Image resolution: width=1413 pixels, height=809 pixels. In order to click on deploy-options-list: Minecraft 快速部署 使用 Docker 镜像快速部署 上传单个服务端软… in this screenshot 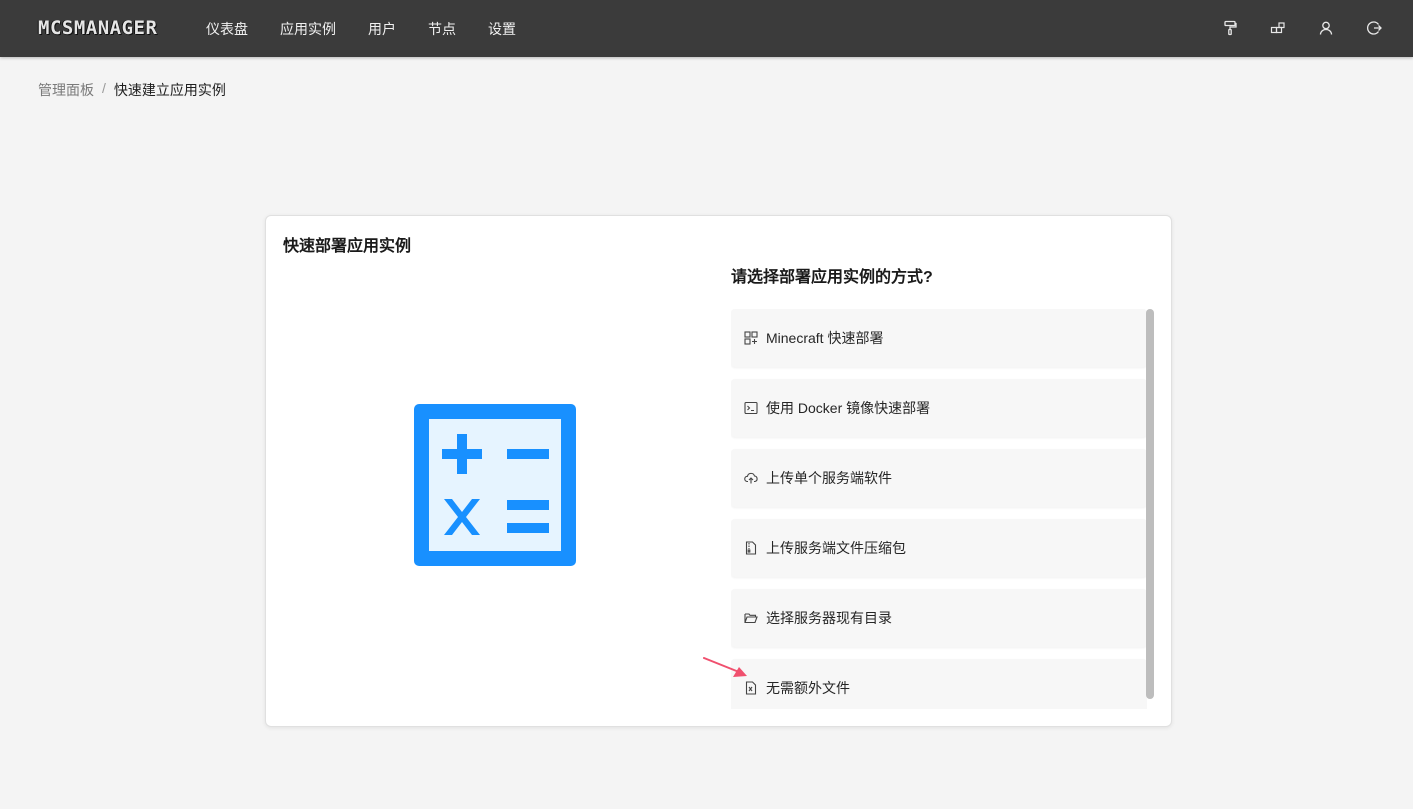, I will do `click(939, 509)`.